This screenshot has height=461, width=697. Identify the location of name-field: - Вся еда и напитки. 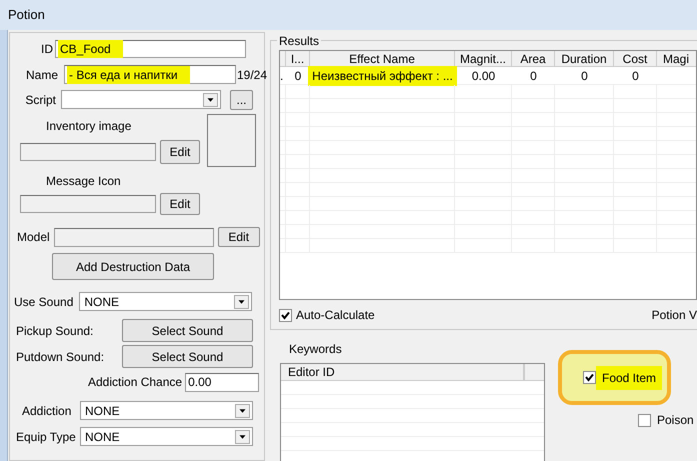
(150, 74).